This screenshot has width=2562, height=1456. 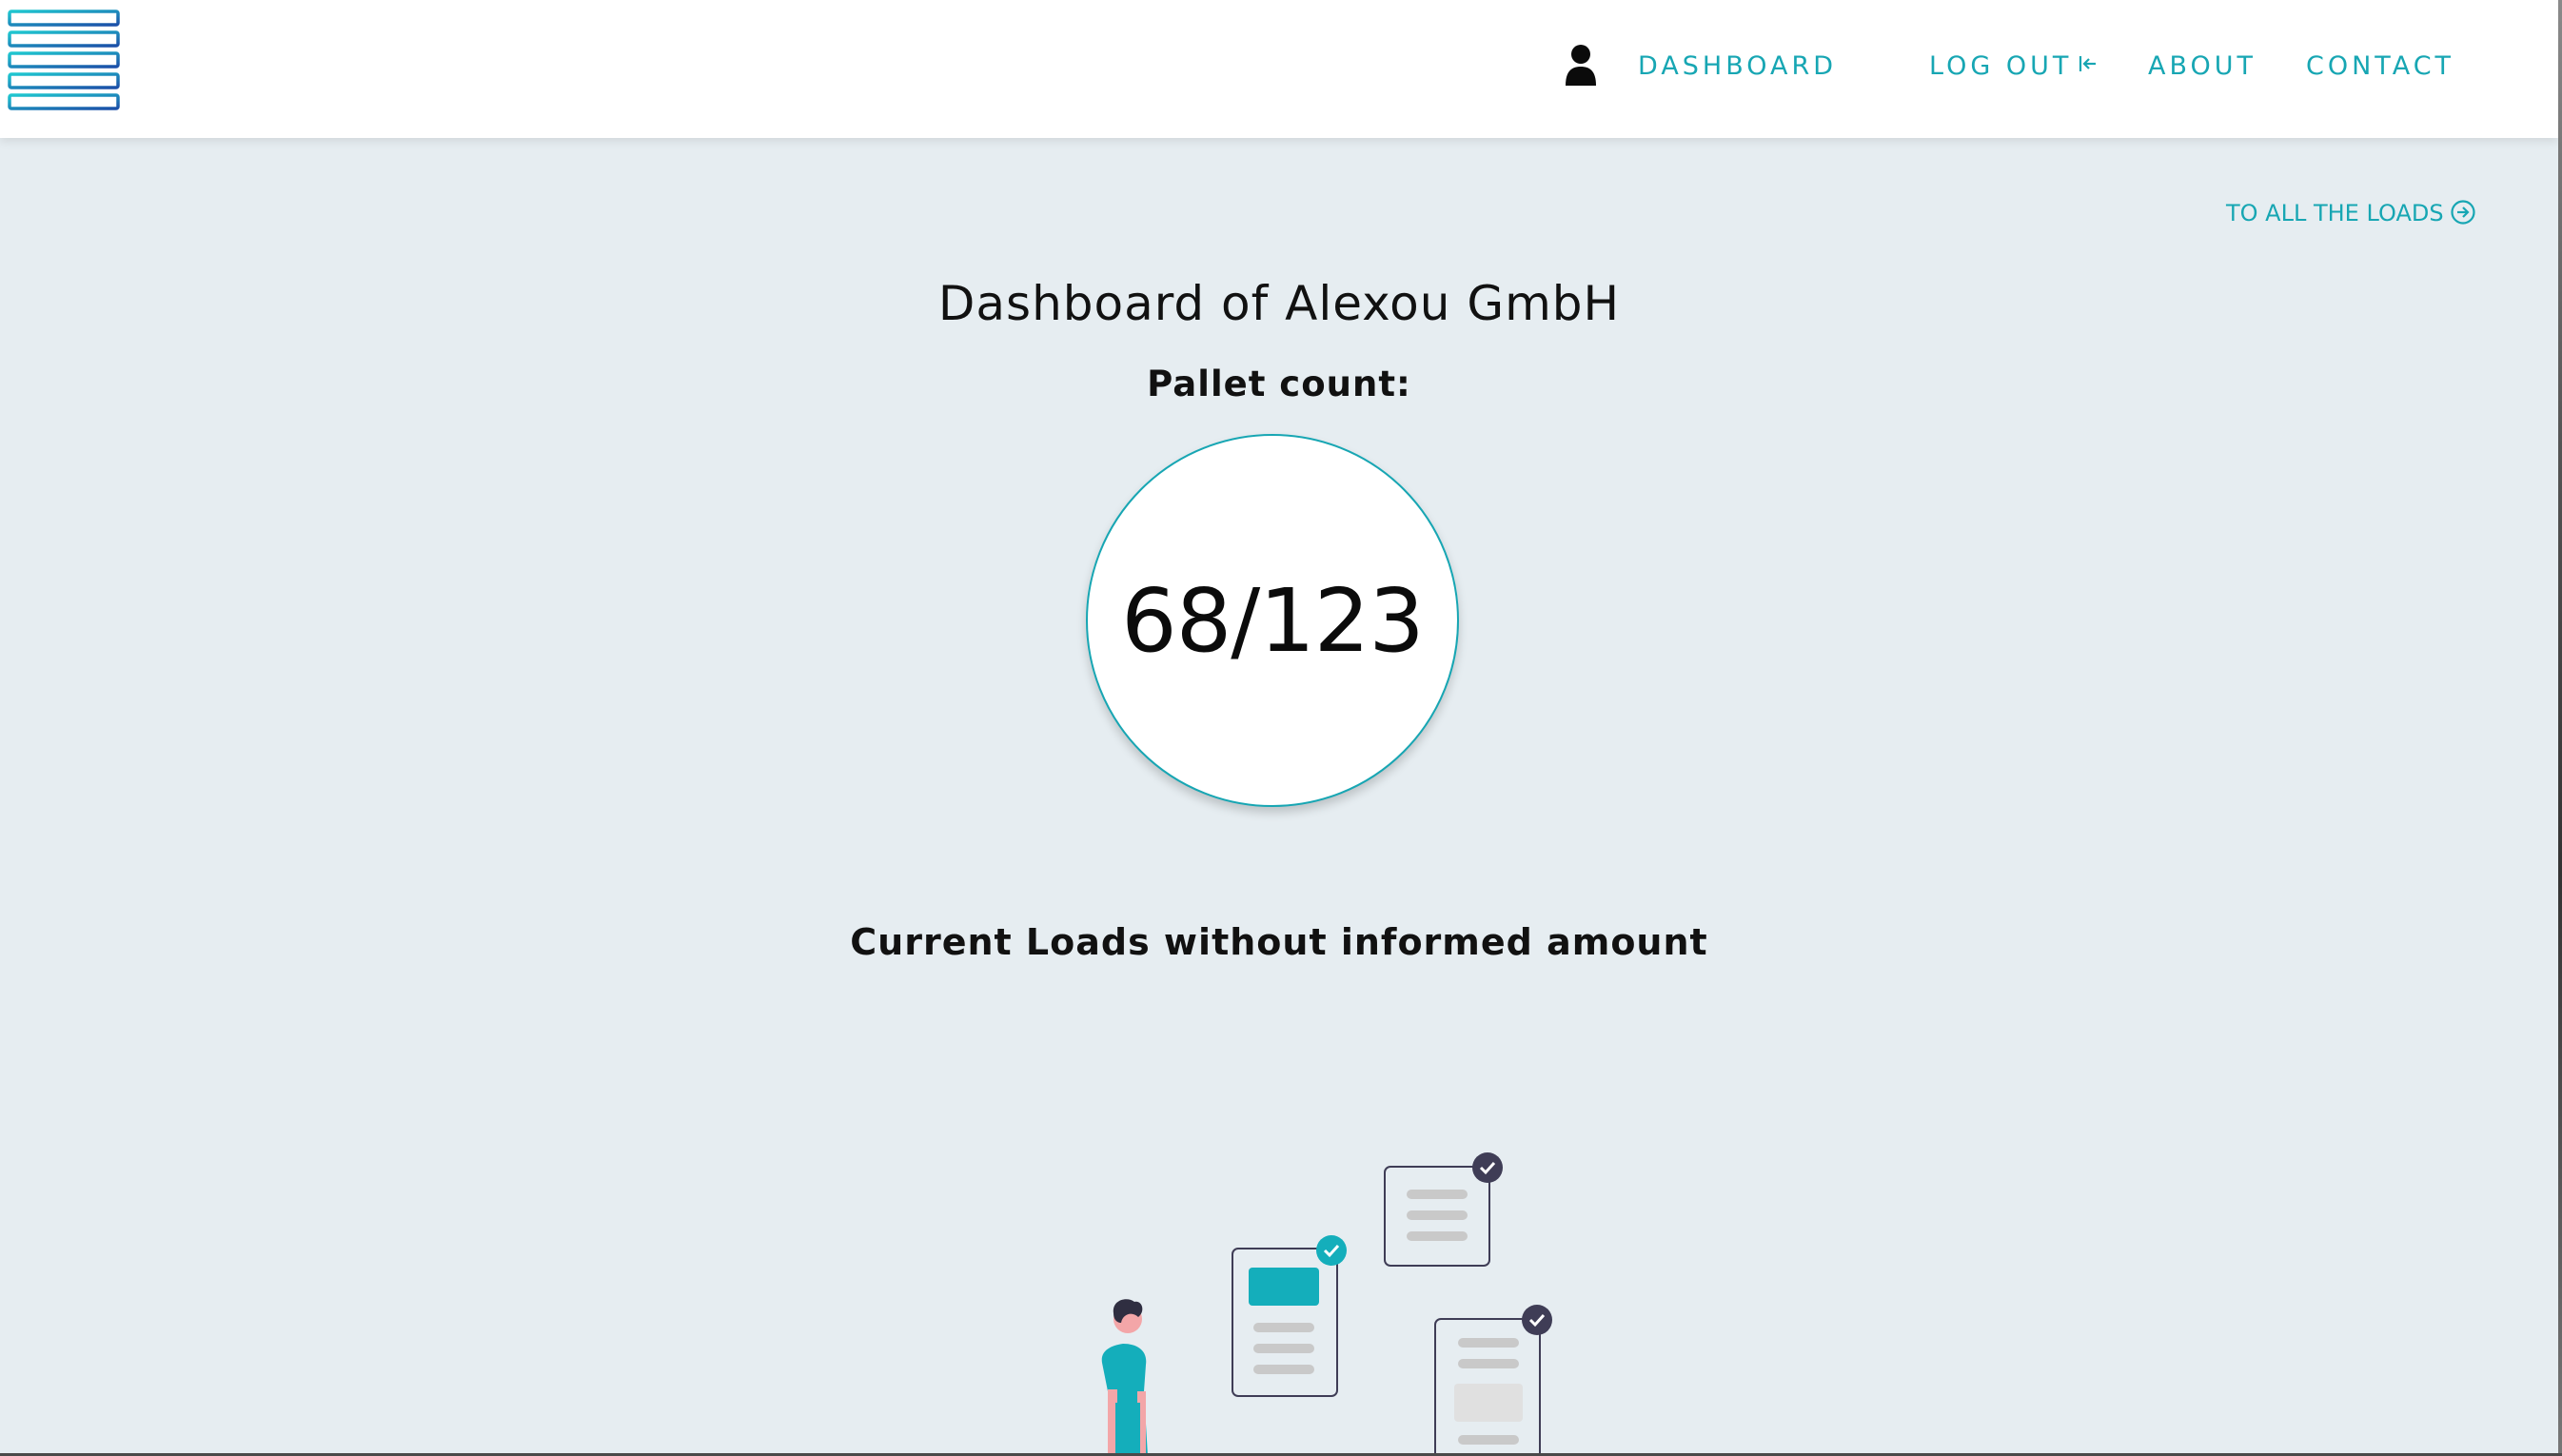 I want to click on nav-dashboard-label: DASHBOARD, so click(x=1738, y=66).